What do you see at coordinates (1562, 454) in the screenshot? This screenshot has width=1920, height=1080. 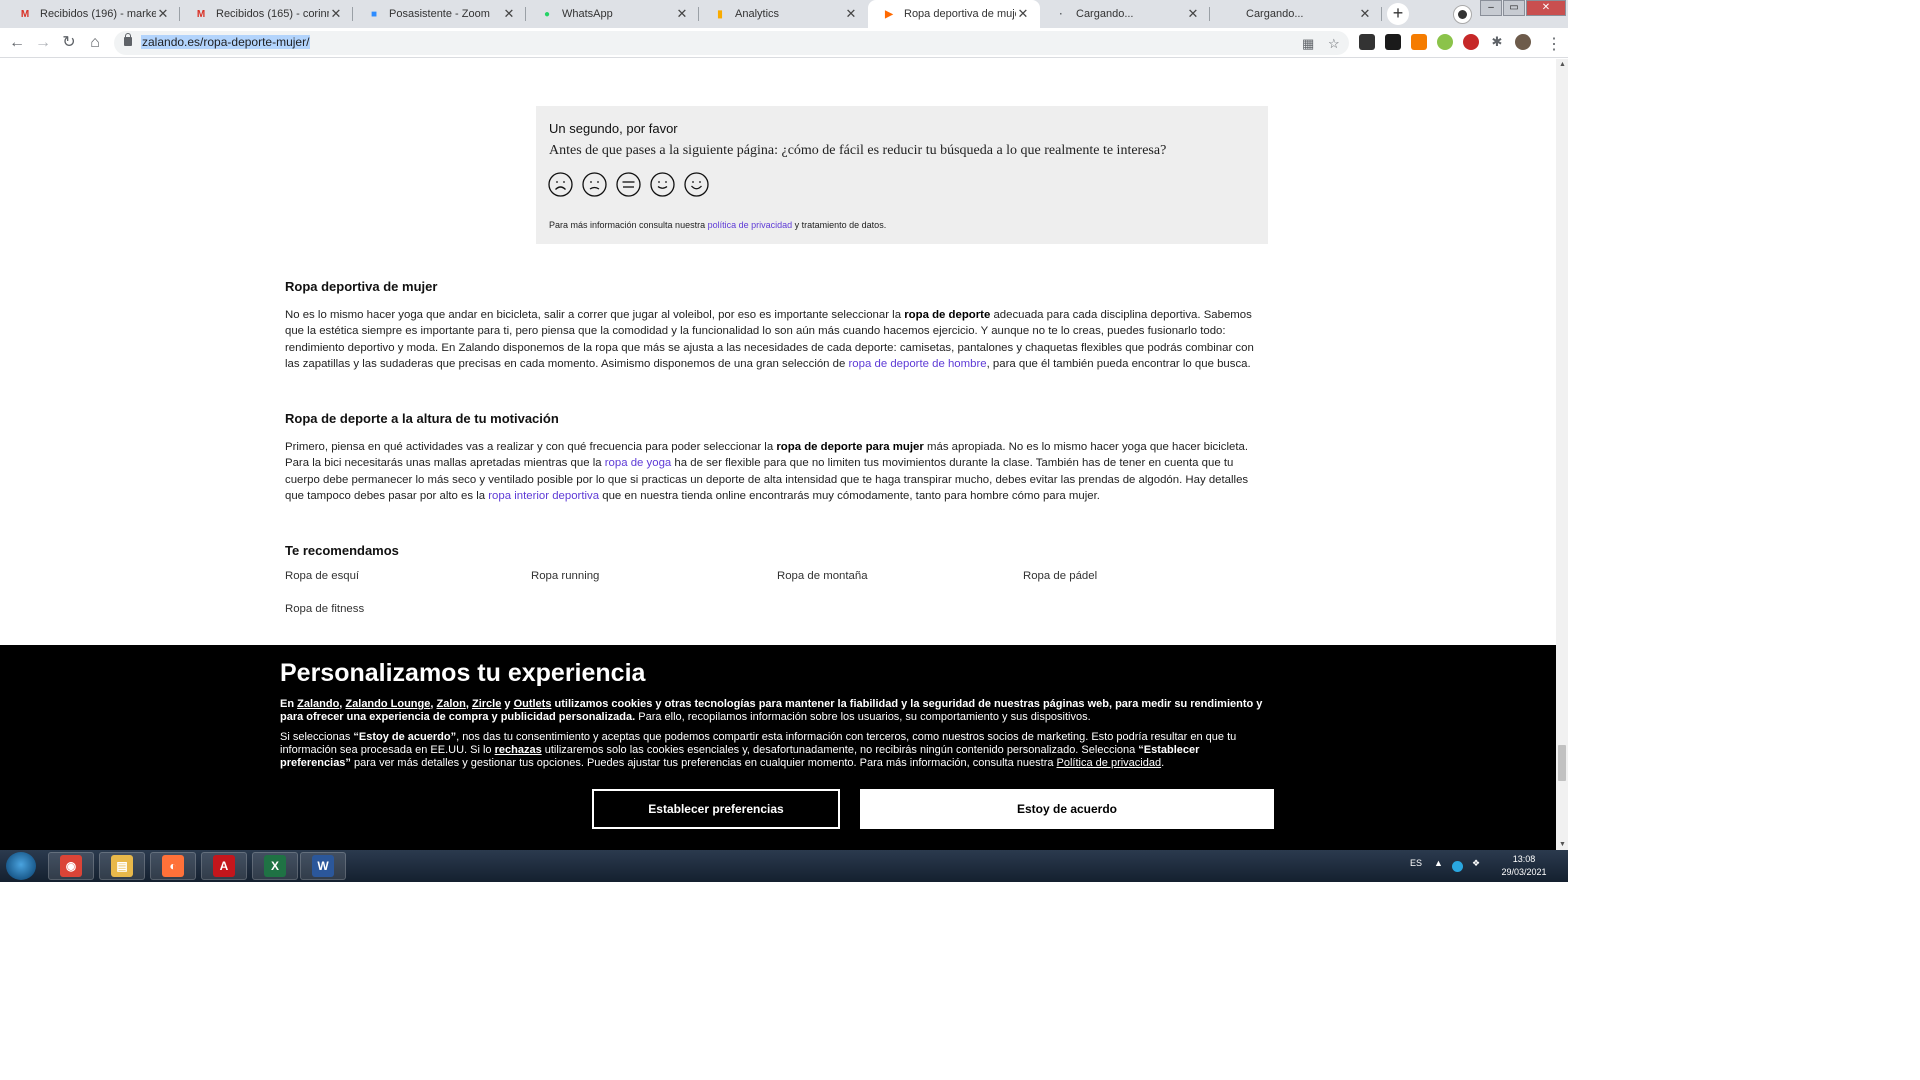 I see `vertical-scrollbar: ▲ ▼` at bounding box center [1562, 454].